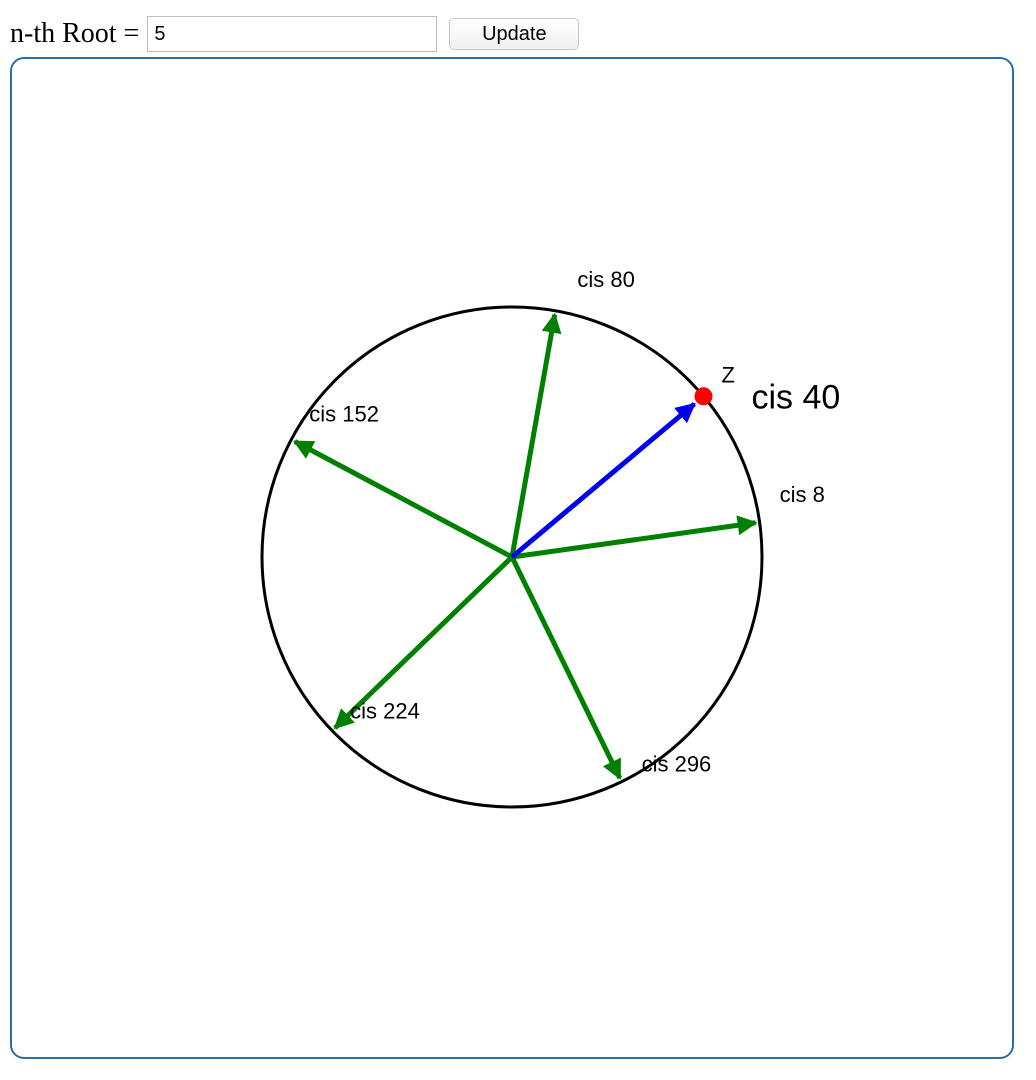 Image resolution: width=1036 pixels, height=1080 pixels. Describe the element at coordinates (675, 460) in the screenshot. I see `z-layer: Z cis 40` at that location.